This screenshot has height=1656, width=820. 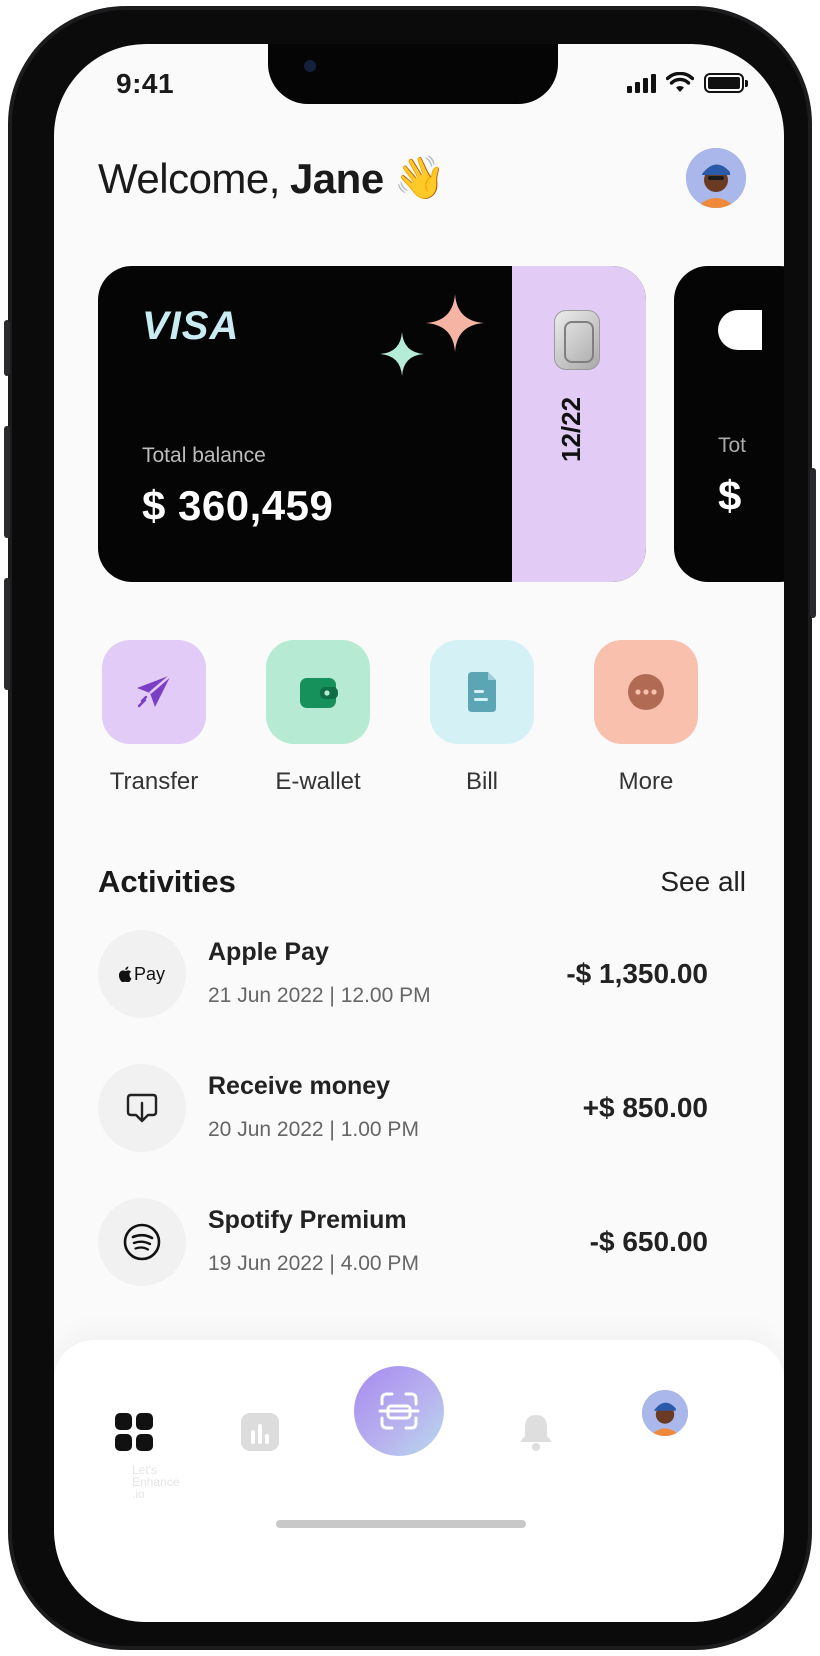 I want to click on wallet-icon, so click(x=319, y=693).